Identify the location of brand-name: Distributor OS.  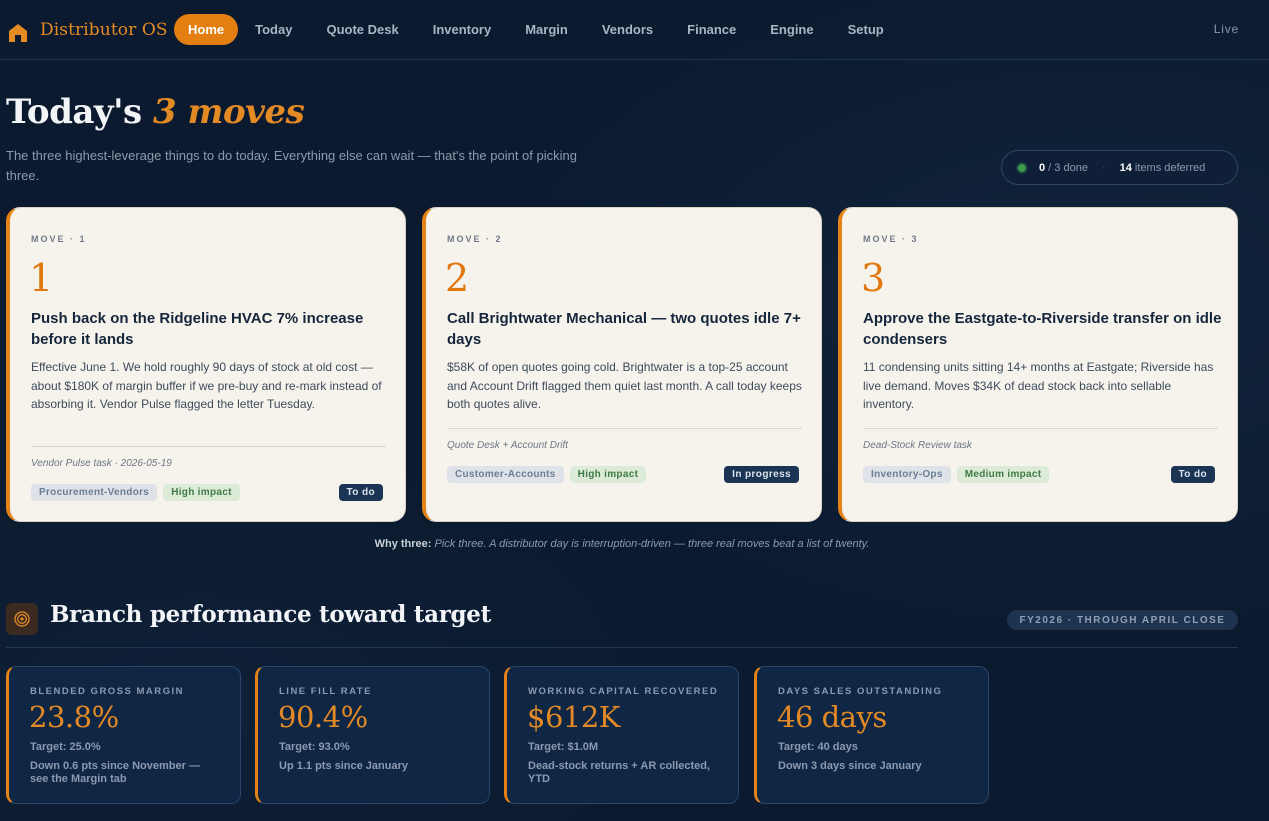
(104, 29).